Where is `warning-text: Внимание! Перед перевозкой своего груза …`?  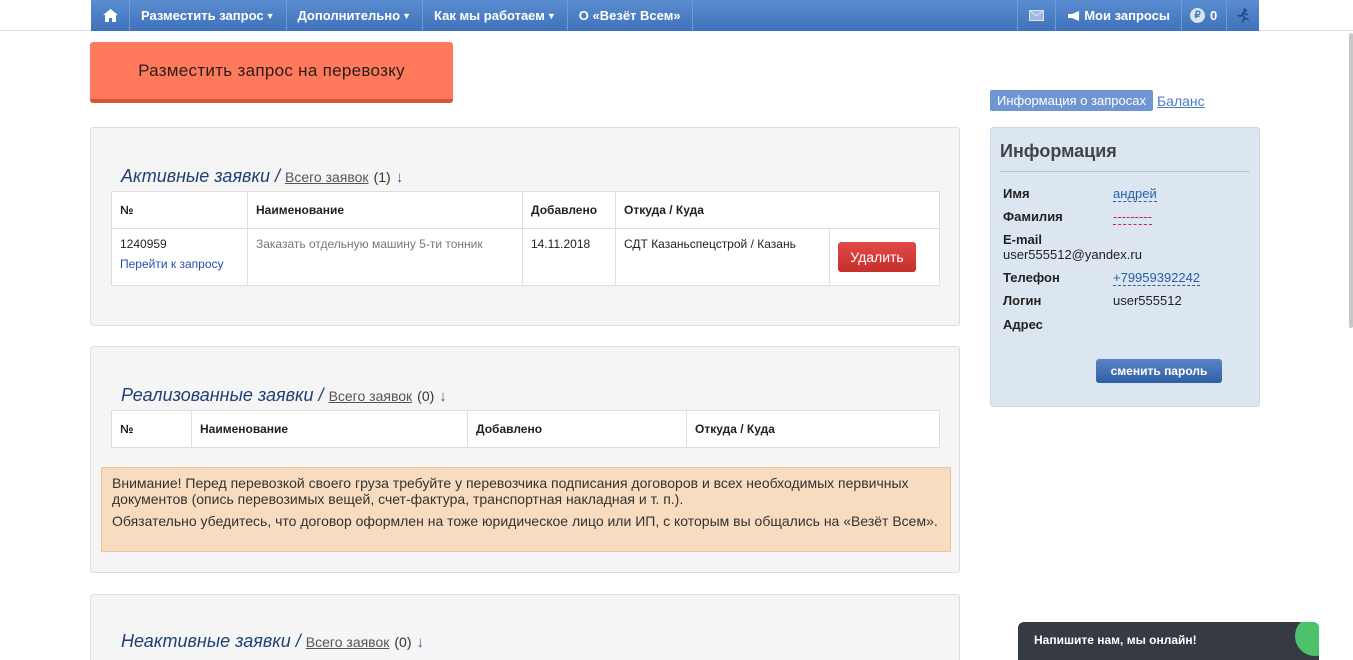 warning-text: Внимание! Перед перевозкой своего груза … is located at coordinates (510, 491).